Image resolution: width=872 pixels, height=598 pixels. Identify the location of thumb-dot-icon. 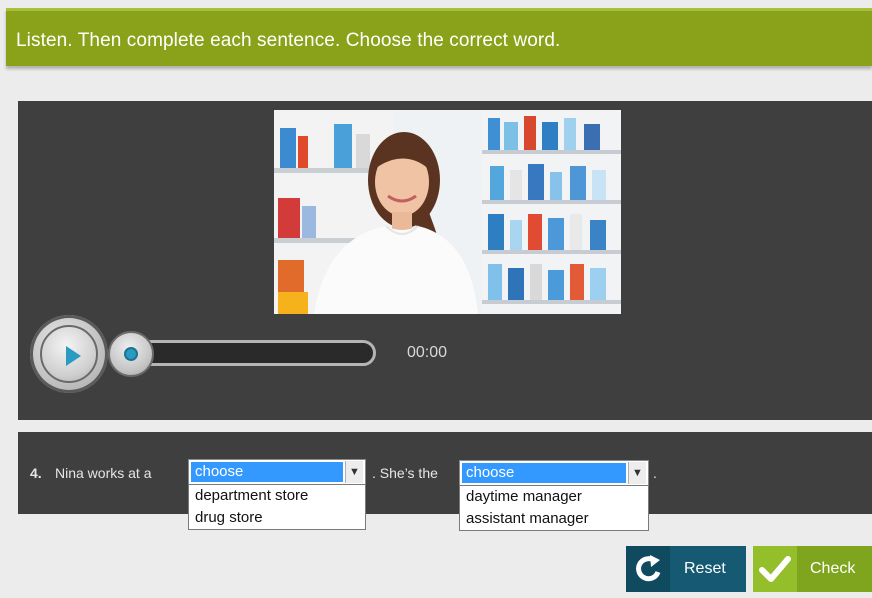
(131, 354).